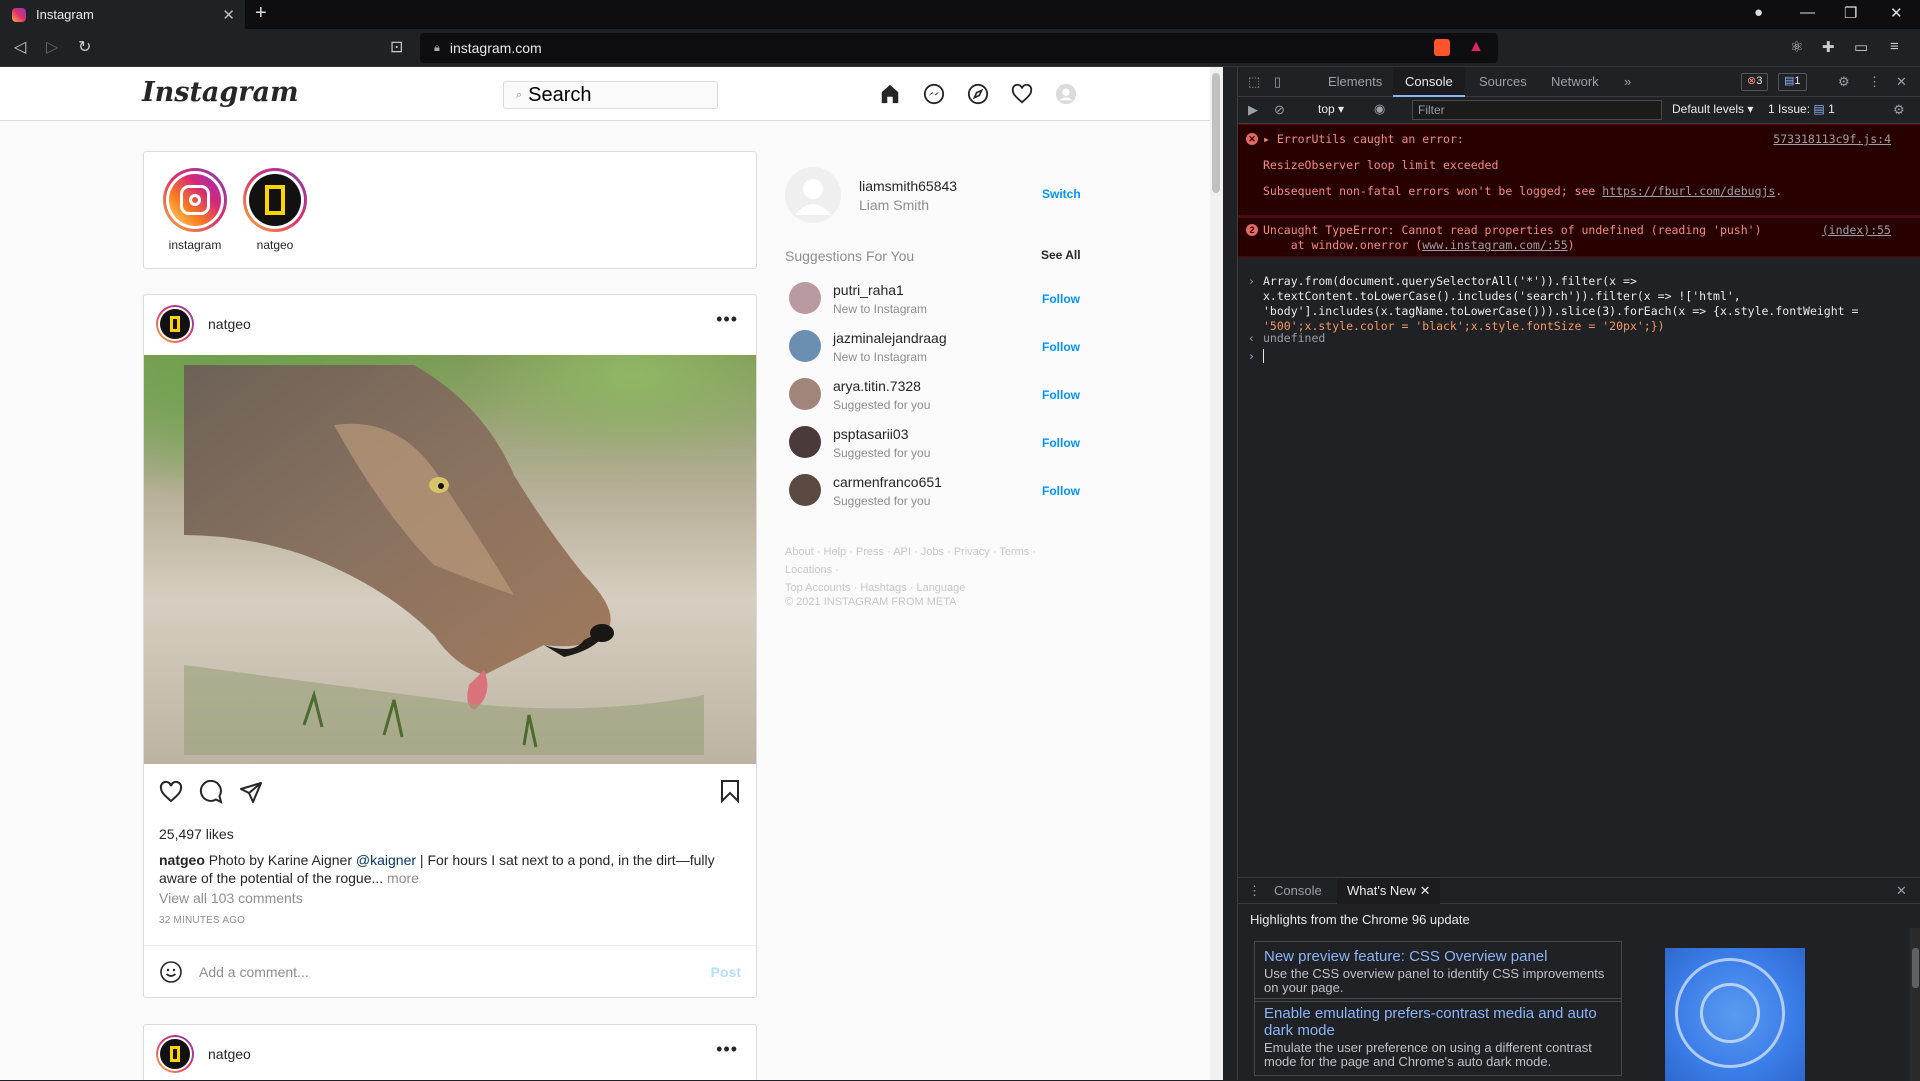 The width and height of the screenshot is (1920, 1081). Describe the element at coordinates (1627, 81) in the screenshot. I see `more-tabs-icon: »` at that location.